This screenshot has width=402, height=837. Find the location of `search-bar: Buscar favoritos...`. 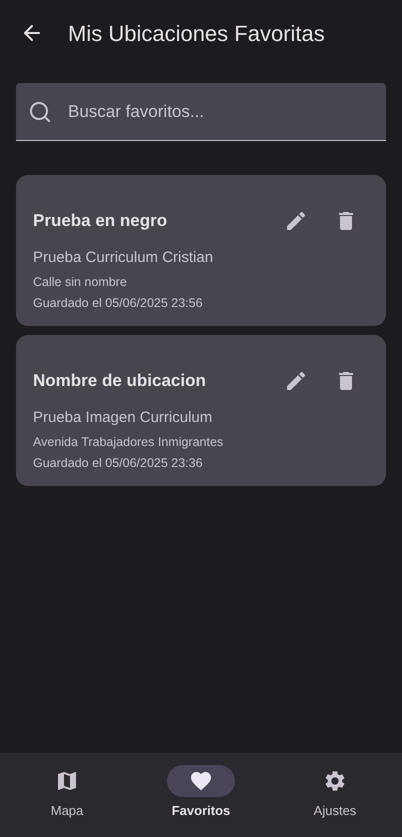

search-bar: Buscar favoritos... is located at coordinates (201, 112).